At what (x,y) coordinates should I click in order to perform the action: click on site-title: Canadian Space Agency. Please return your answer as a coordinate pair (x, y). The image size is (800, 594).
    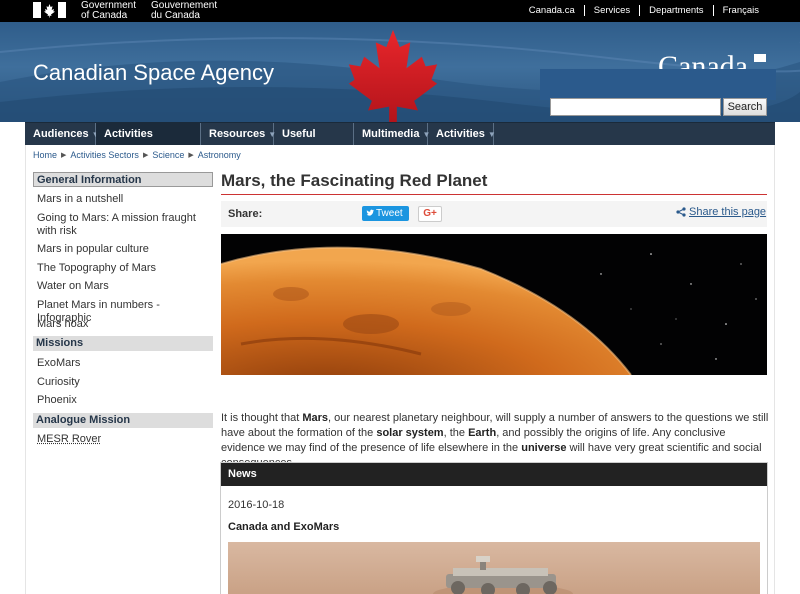
    Looking at the image, I should click on (153, 73).